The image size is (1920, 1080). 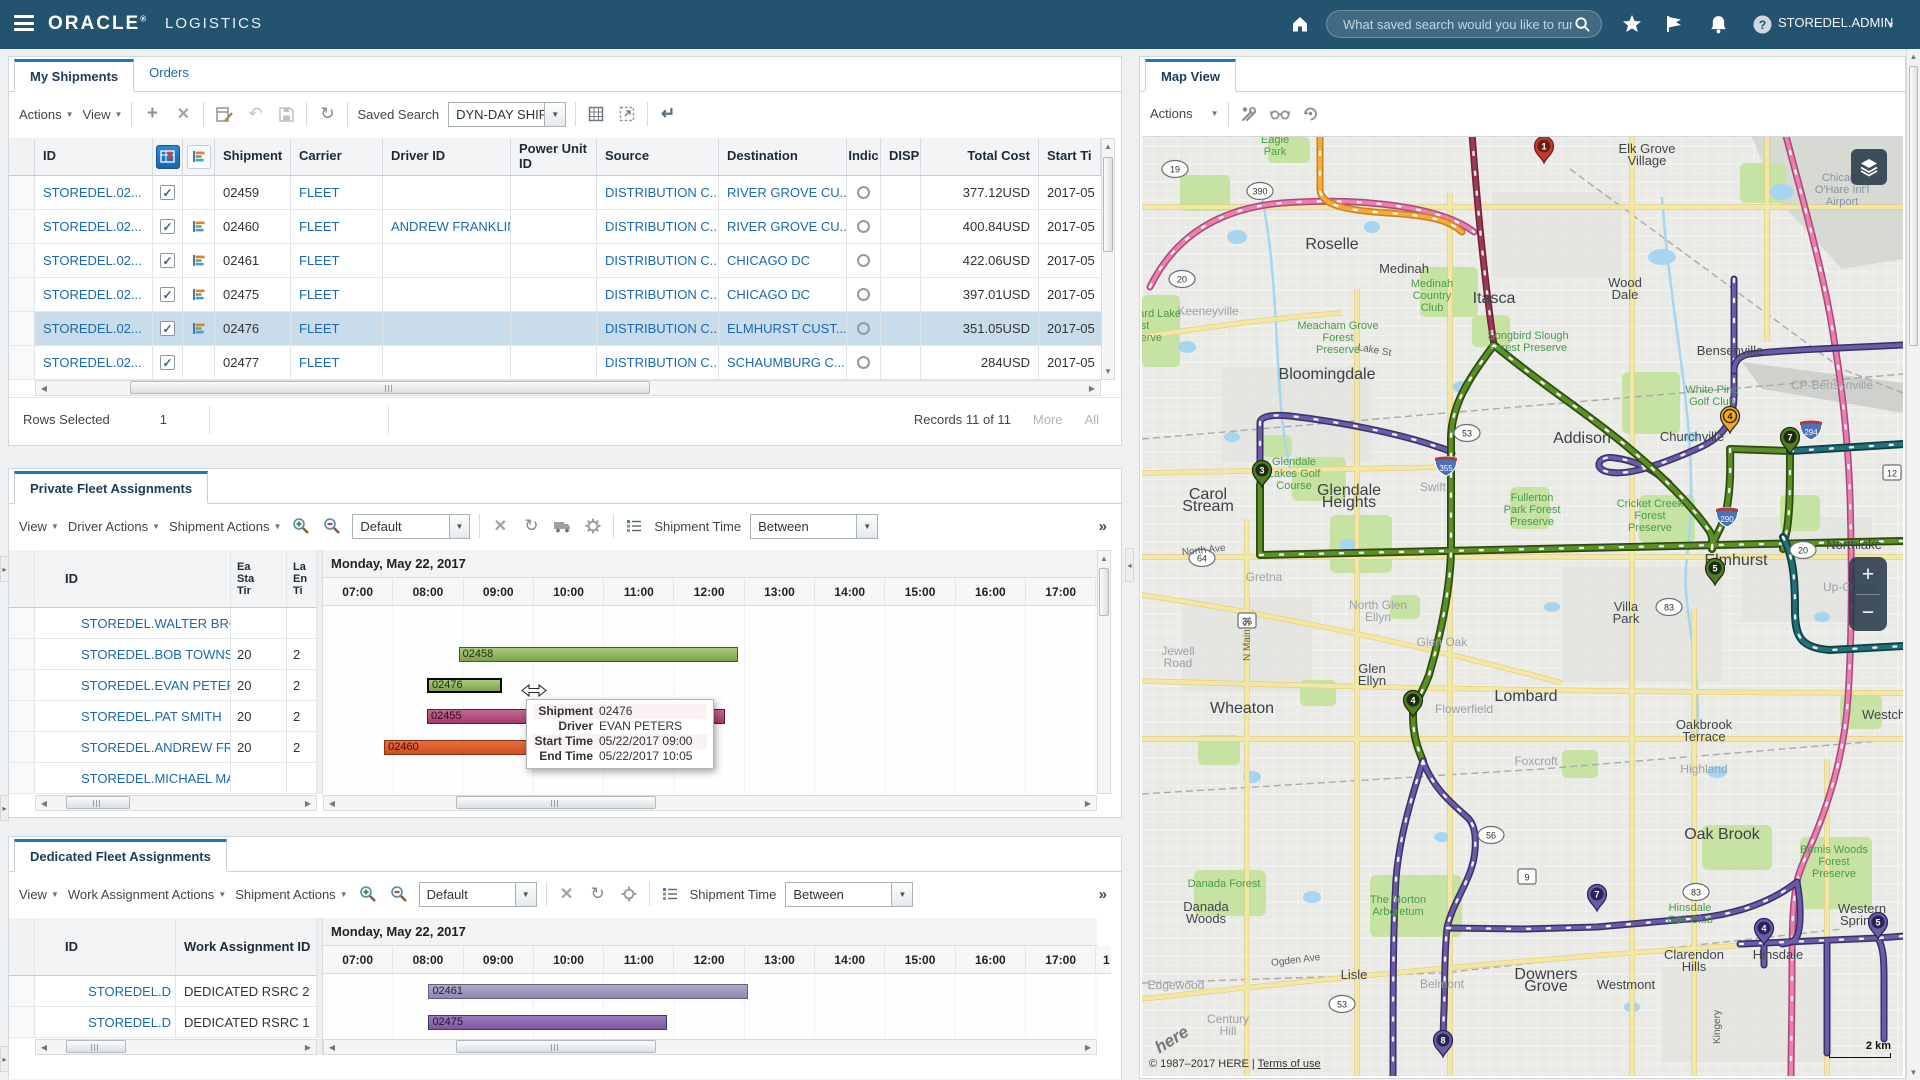 What do you see at coordinates (225, 526) in the screenshot?
I see `pf-shipment-actions-menu: Shipment Actions ▼` at bounding box center [225, 526].